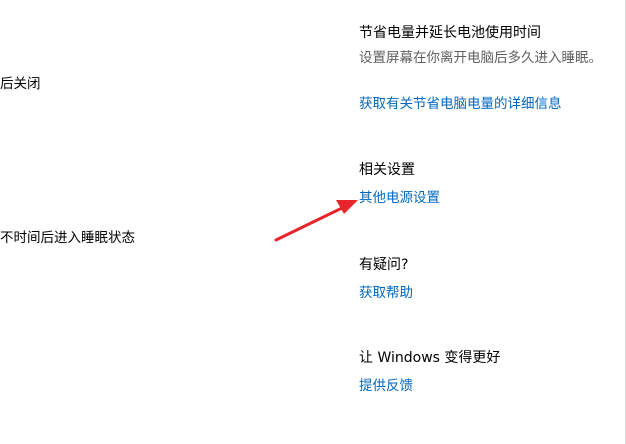 Image resolution: width=626 pixels, height=444 pixels. Describe the element at coordinates (347, 207) in the screenshot. I see `annotation-arrow-head` at that location.